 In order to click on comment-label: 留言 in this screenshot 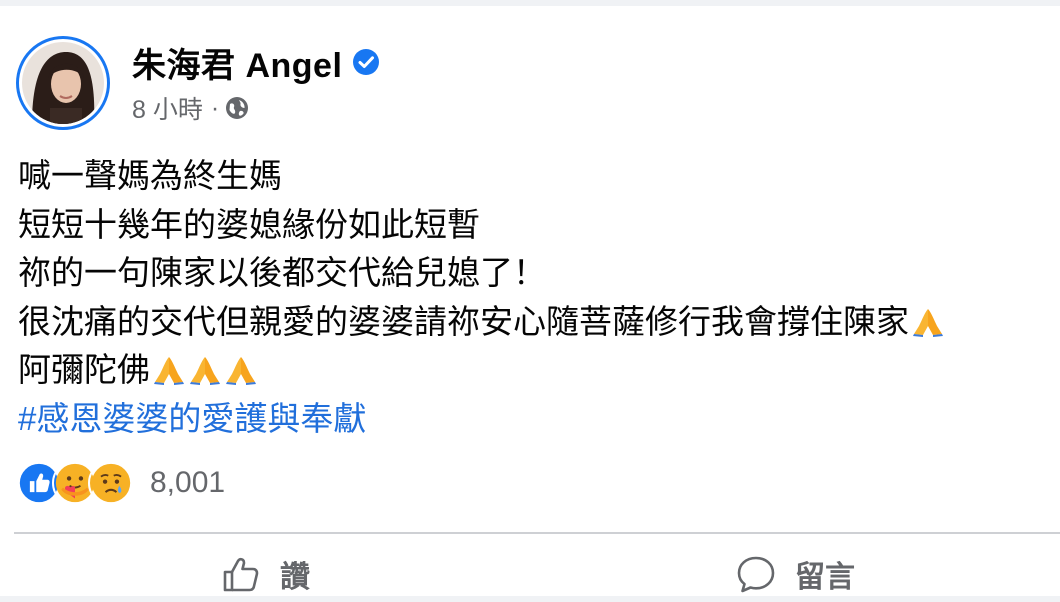, I will do `click(825, 577)`.